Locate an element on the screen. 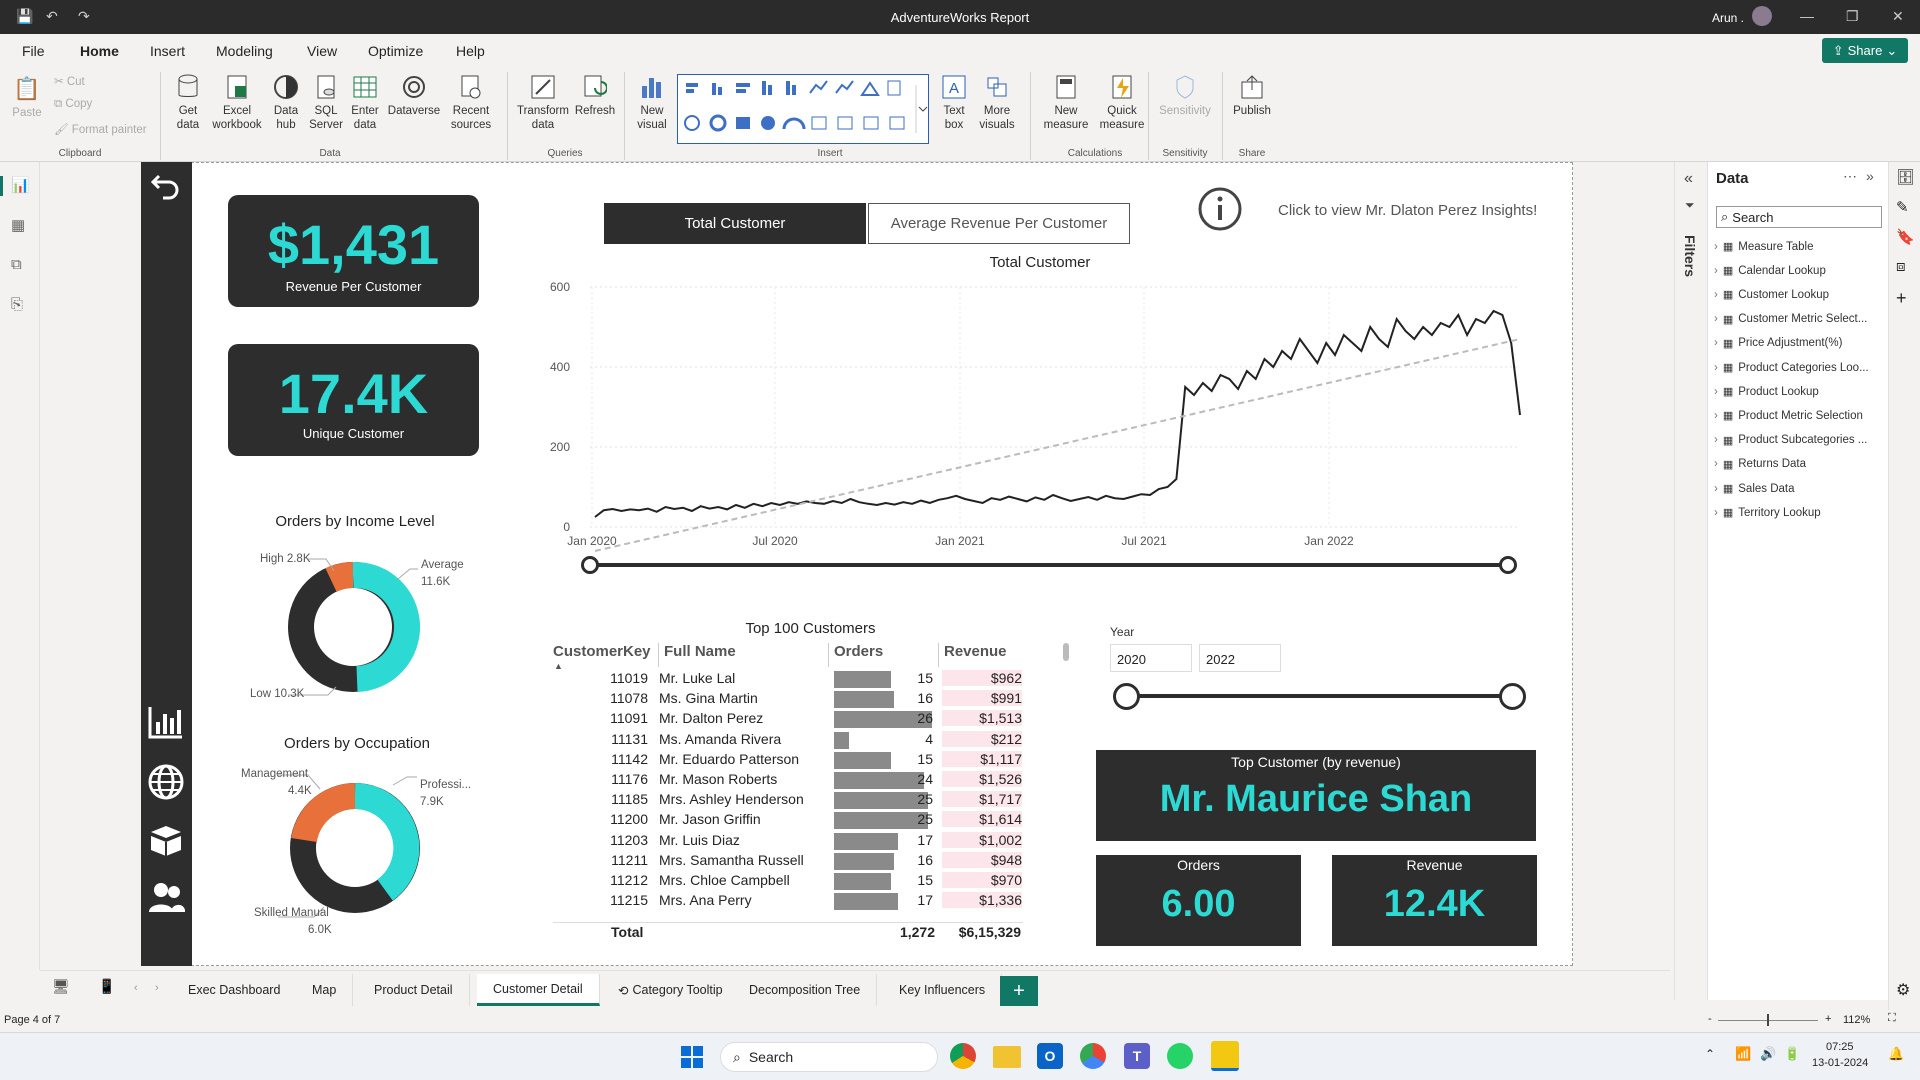 The image size is (1920, 1080). text-box-button: A Text box is located at coordinates (954, 102).